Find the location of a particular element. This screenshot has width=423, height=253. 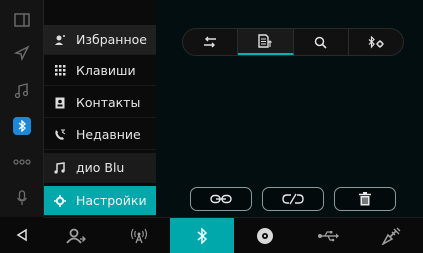

search-icon is located at coordinates (321, 42).